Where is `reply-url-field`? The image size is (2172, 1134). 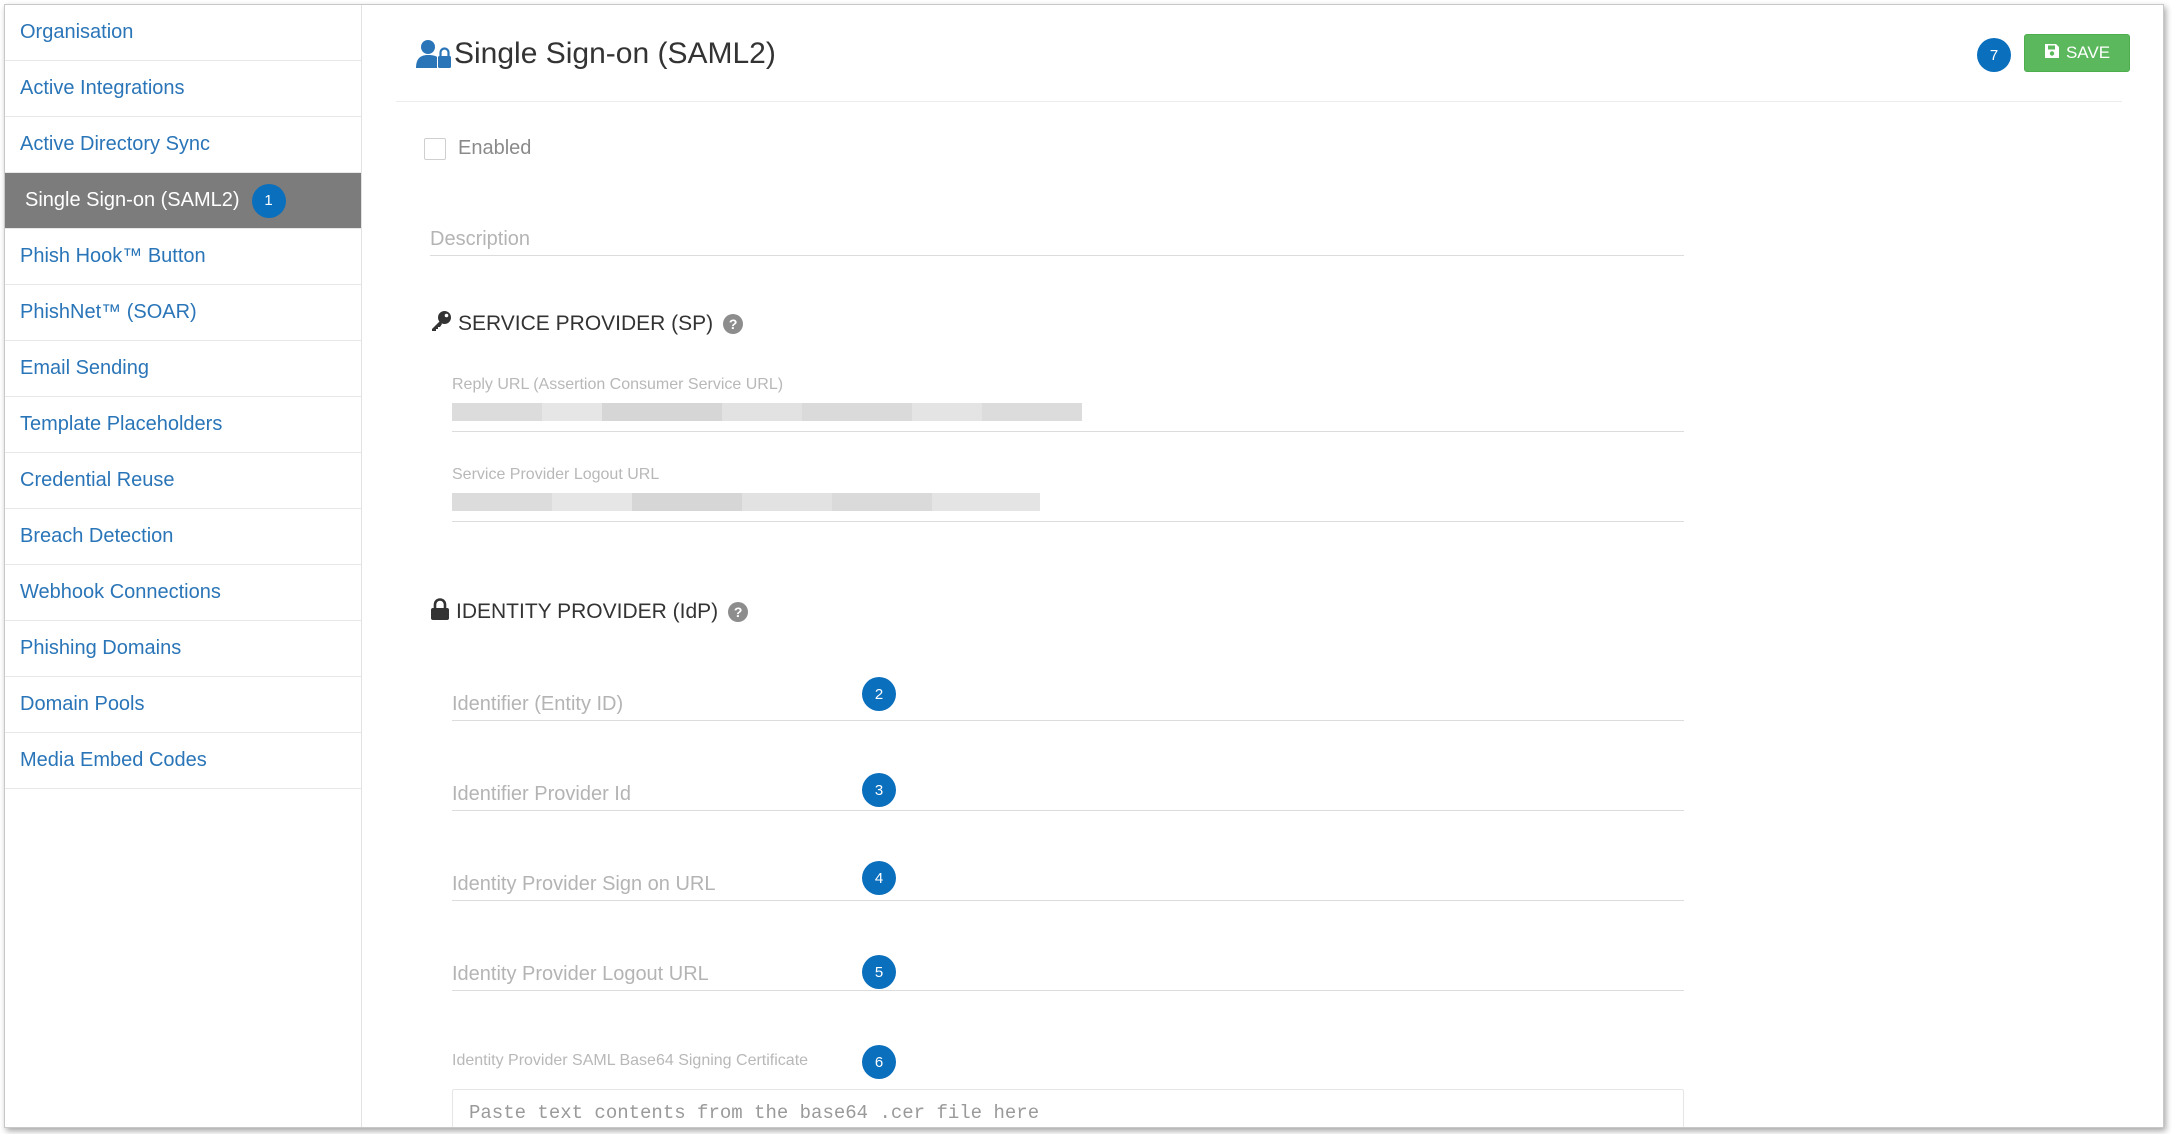
reply-url-field is located at coordinates (1068, 415).